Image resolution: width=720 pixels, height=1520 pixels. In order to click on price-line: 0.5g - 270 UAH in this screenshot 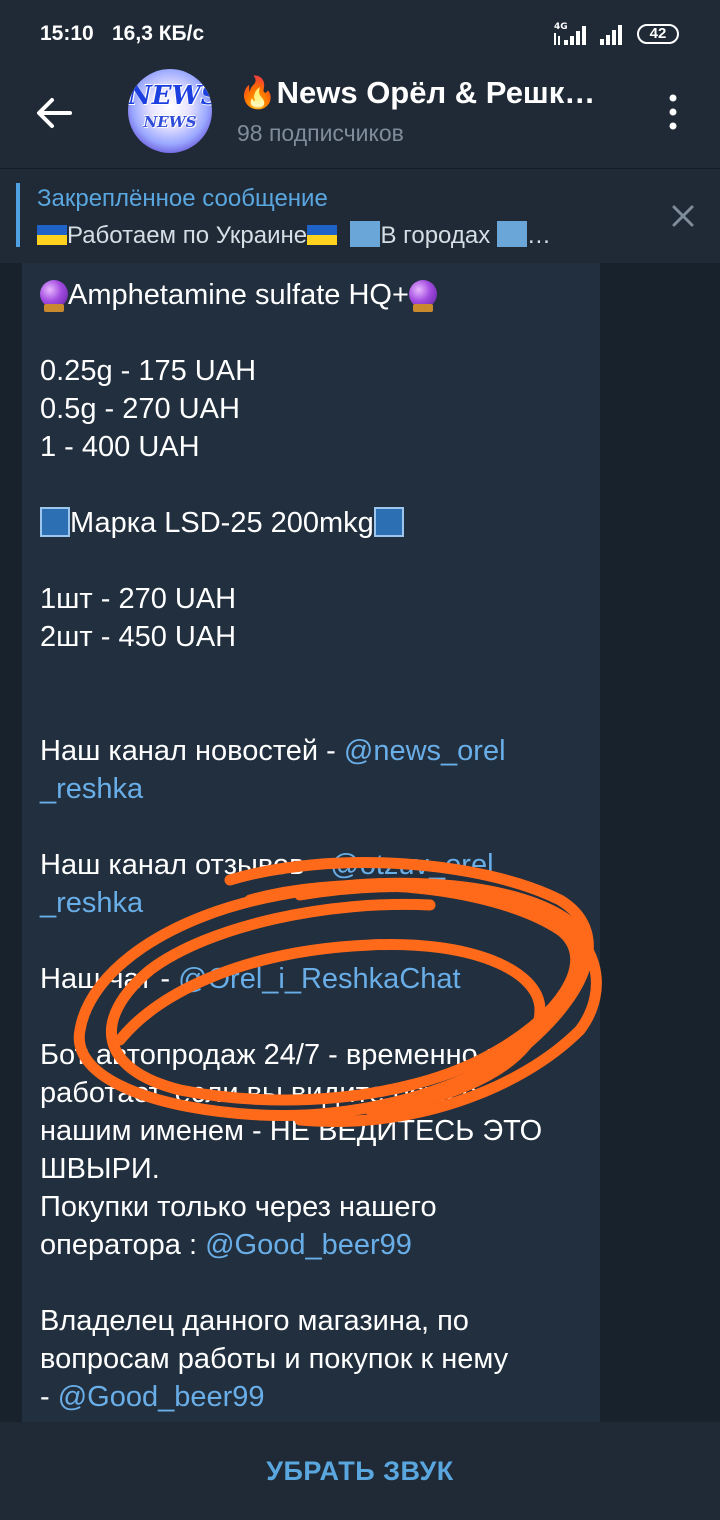, I will do `click(140, 409)`.